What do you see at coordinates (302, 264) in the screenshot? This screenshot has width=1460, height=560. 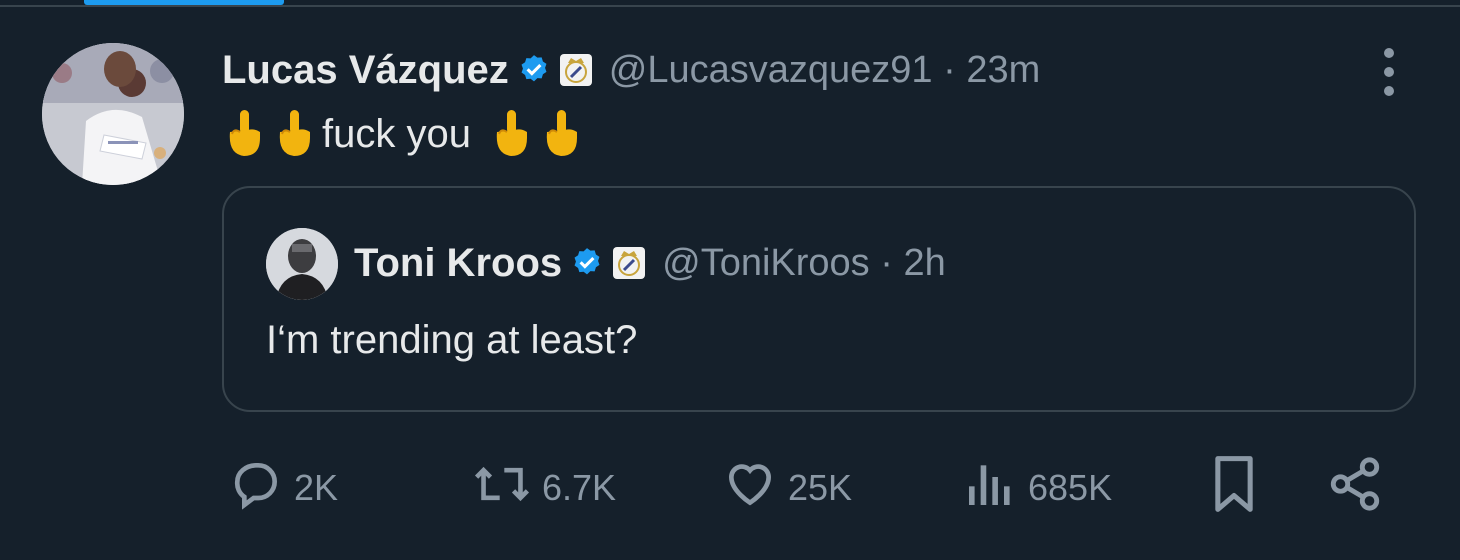 I see `quoted-author-avatar` at bounding box center [302, 264].